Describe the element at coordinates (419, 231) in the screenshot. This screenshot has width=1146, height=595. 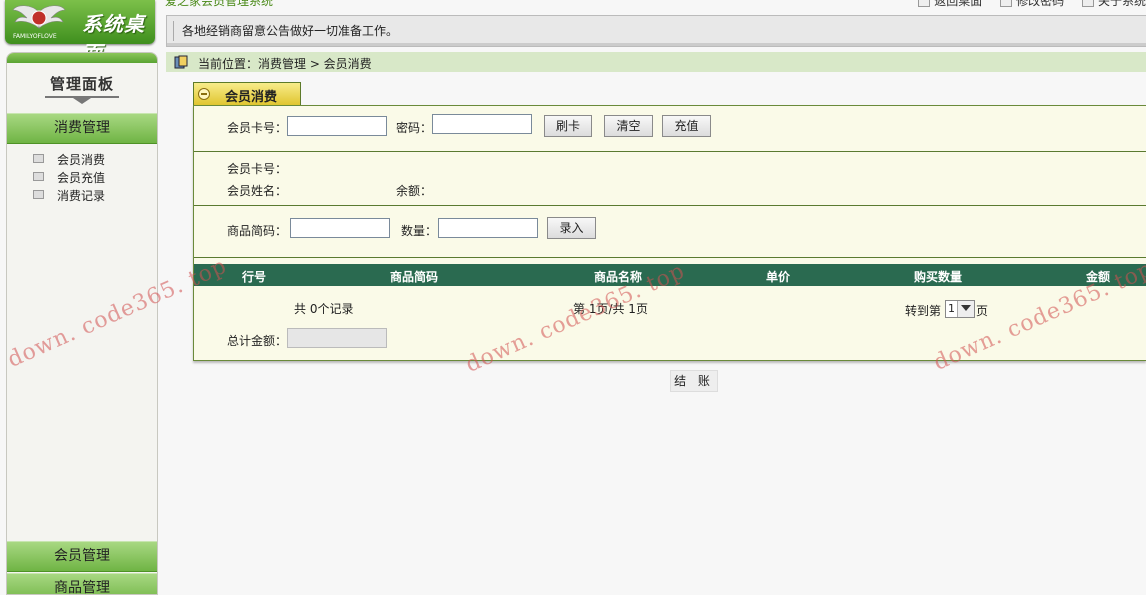
I see `quantity-label: 数量：` at that location.